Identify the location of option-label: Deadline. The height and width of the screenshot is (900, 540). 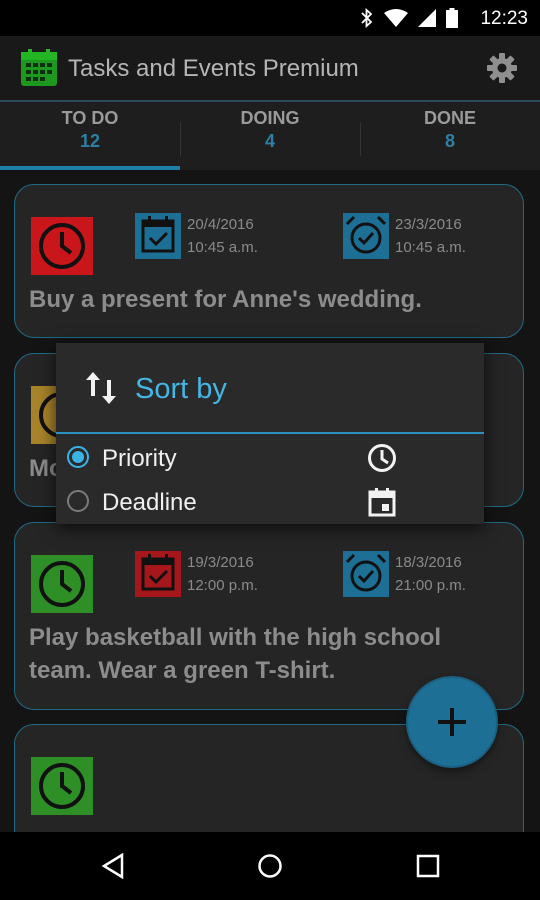
(149, 502).